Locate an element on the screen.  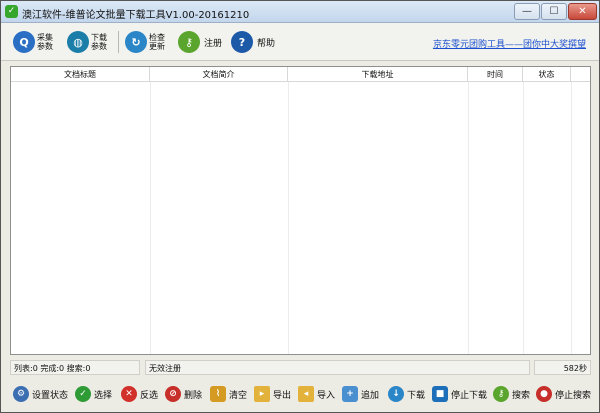
check-icon: ✓ is located at coordinates (83, 394).